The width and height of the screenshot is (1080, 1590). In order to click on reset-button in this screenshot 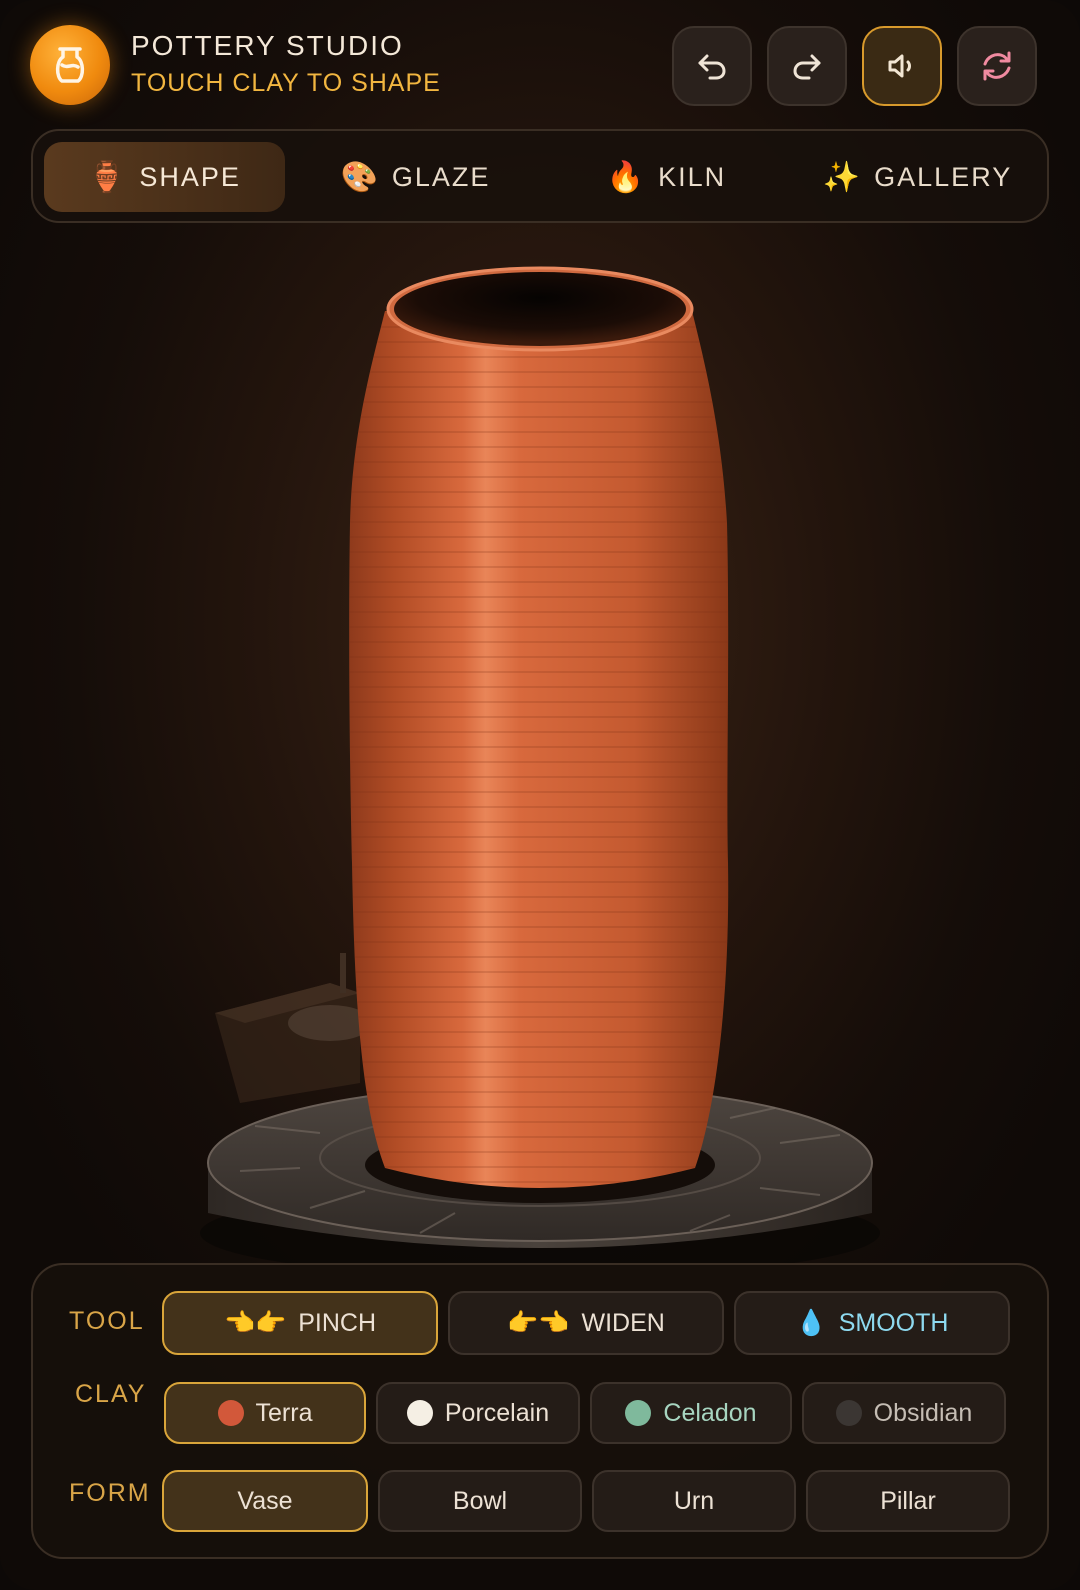, I will do `click(997, 66)`.